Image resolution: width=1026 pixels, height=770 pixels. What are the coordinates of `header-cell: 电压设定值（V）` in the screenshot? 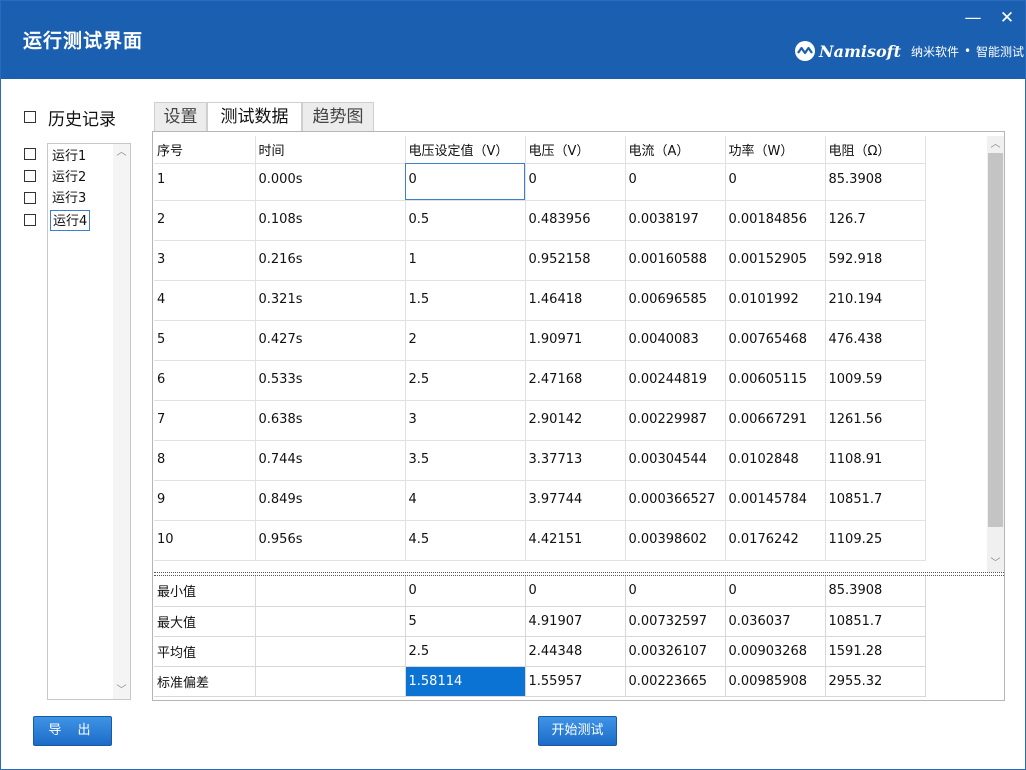 It's located at (465, 150).